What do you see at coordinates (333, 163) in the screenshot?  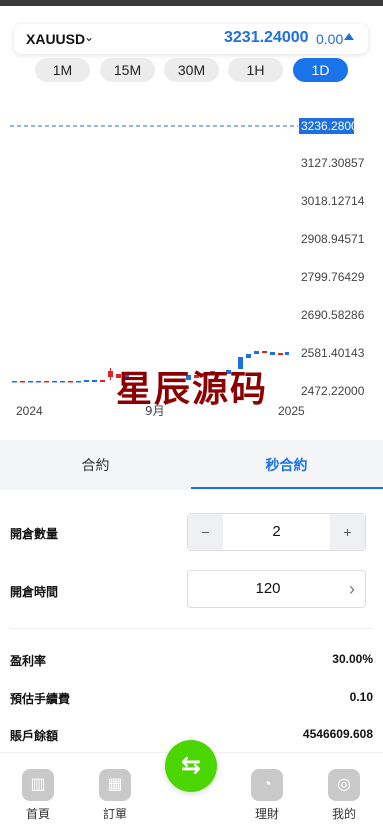 I see `y-tick-label: 3127.30857` at bounding box center [333, 163].